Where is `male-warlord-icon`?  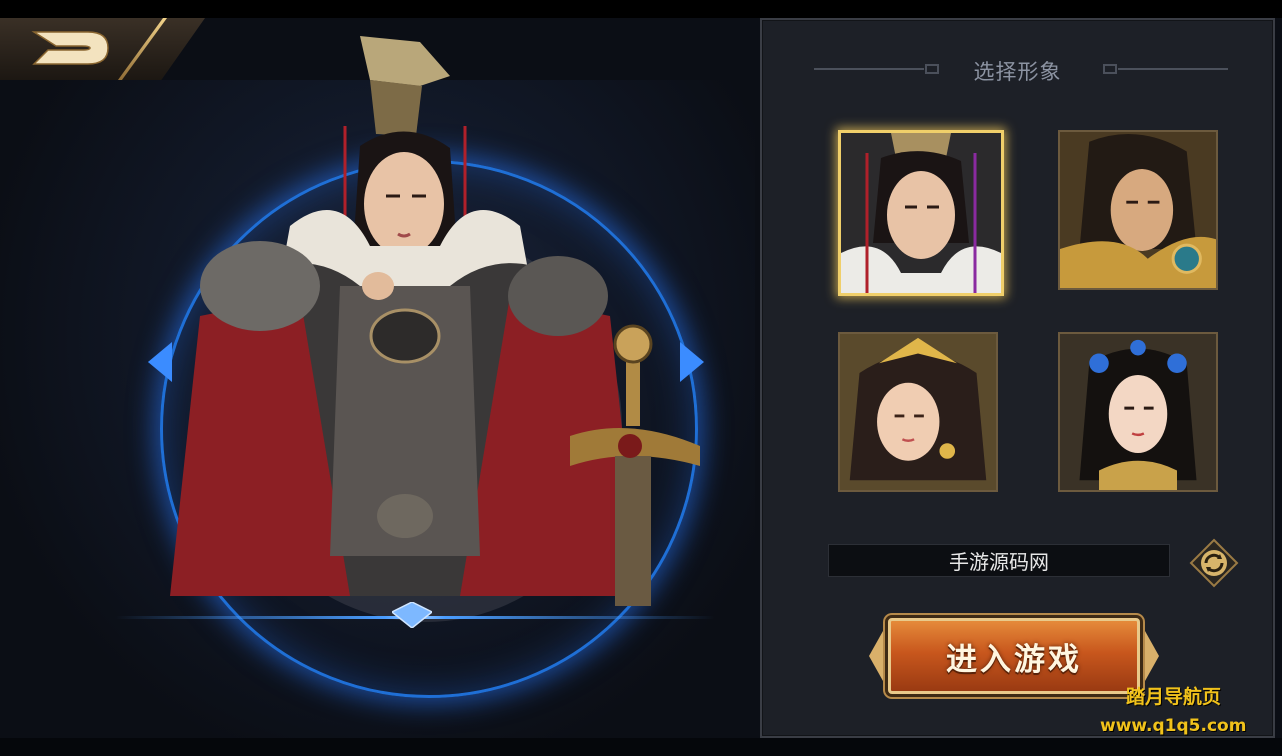
male-warlord-icon is located at coordinates (921, 213).